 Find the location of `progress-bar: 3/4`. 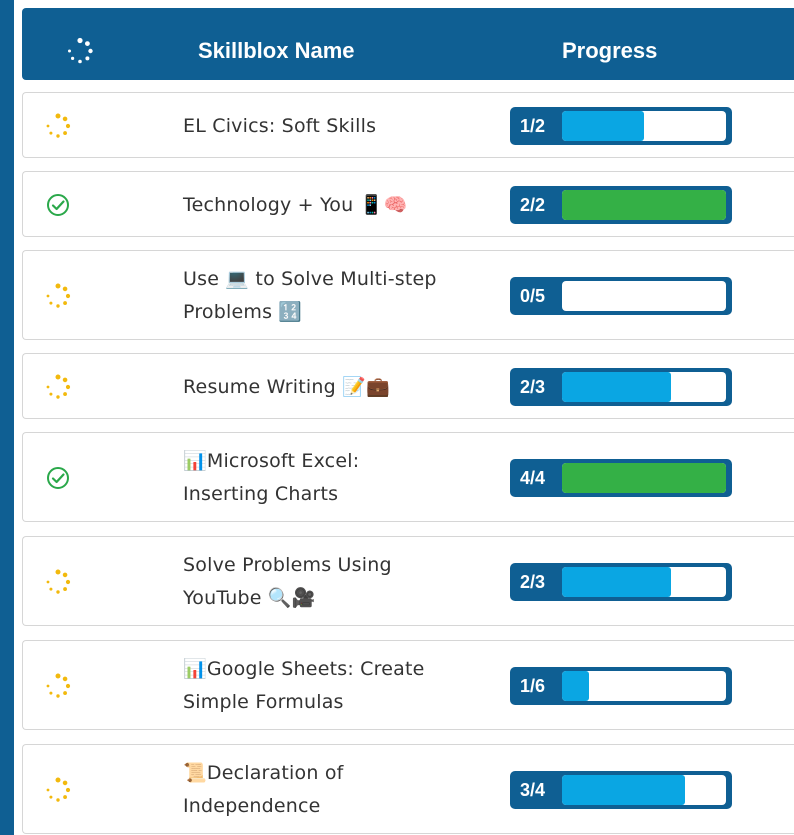

progress-bar: 3/4 is located at coordinates (621, 790).